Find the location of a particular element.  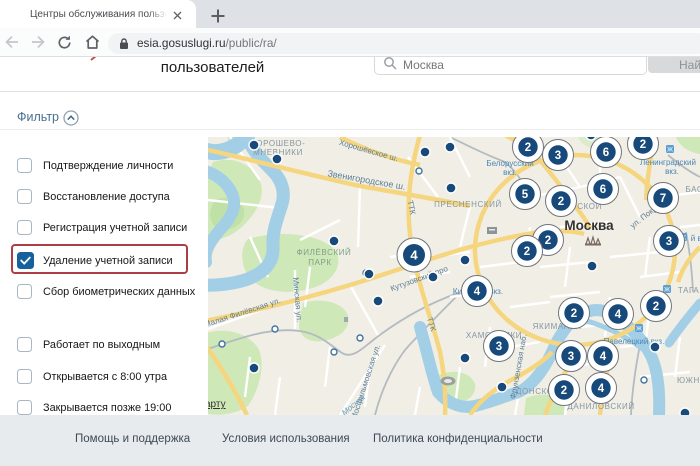

svg-text: ПАРК is located at coordinates (319, 262).